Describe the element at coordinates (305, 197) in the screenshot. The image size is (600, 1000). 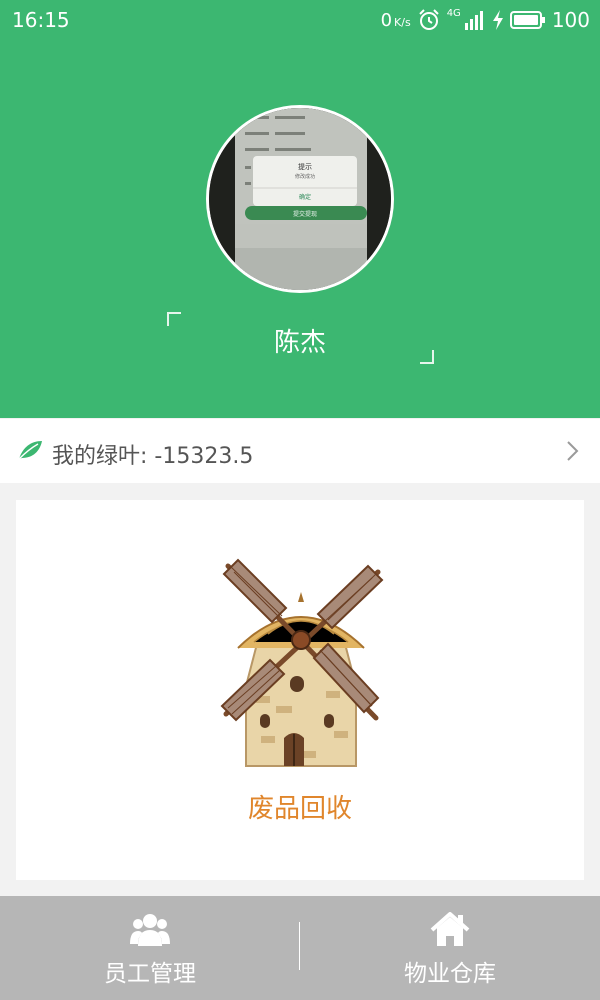
I see `photo-dialog-confirm: 确定` at that location.